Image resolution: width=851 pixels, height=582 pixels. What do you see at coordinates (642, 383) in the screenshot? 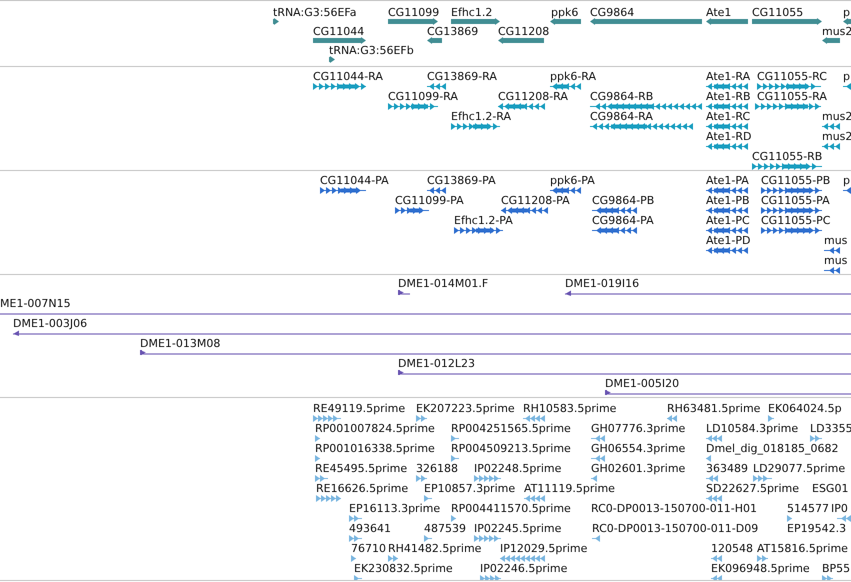
I see `feature-label: DME1-005I20` at bounding box center [642, 383].